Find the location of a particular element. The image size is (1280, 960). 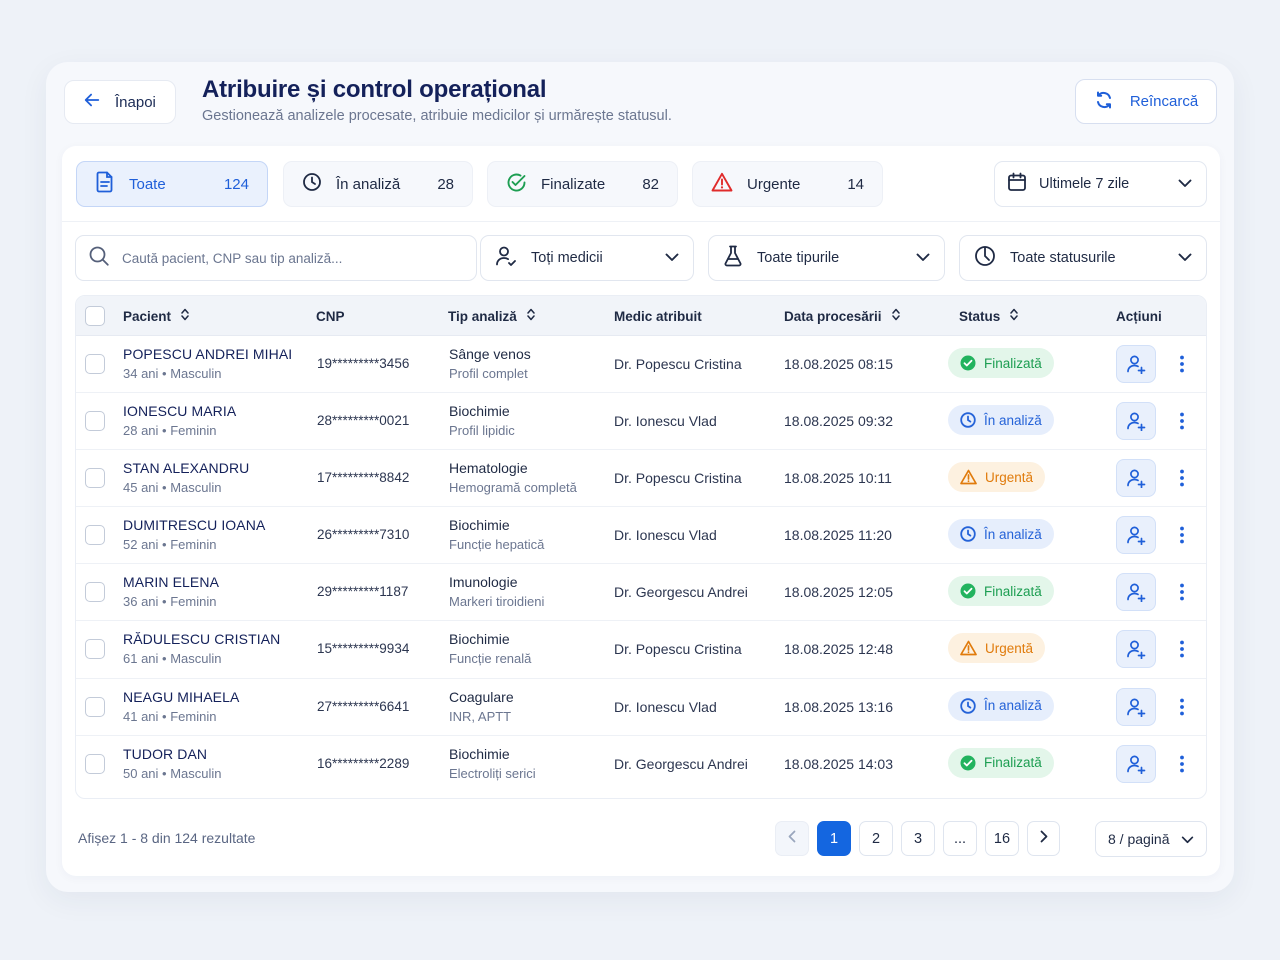

check-circle-icon is located at coordinates (968, 763).